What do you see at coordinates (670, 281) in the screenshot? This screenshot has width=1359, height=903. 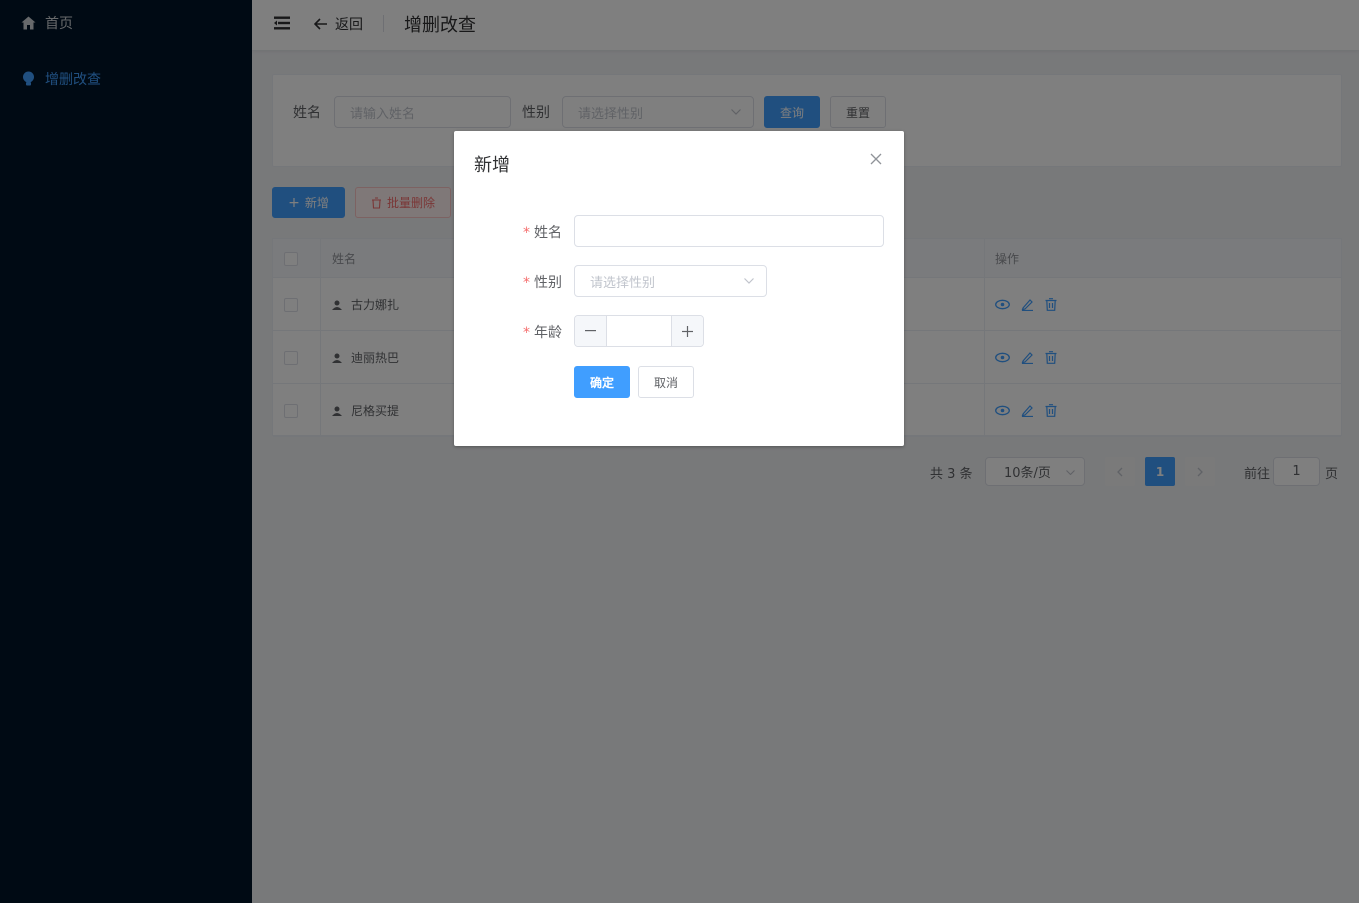 I see `form-gender-select: 请选择性别` at bounding box center [670, 281].